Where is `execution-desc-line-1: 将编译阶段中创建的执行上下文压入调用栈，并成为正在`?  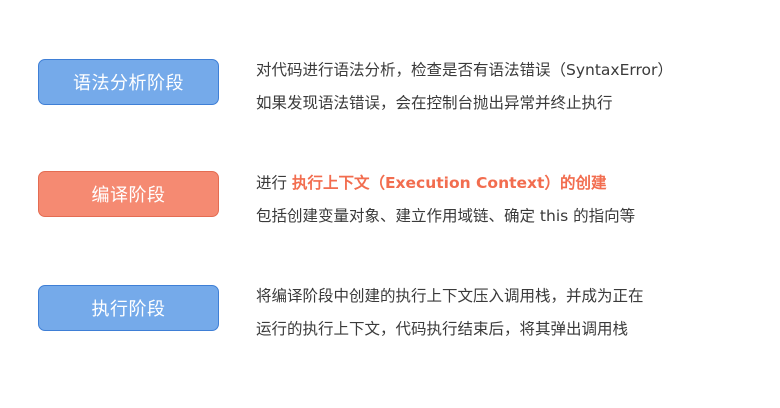 execution-desc-line-1: 将编译阶段中创建的执行上下文压入调用栈，并成为正在 is located at coordinates (450, 296).